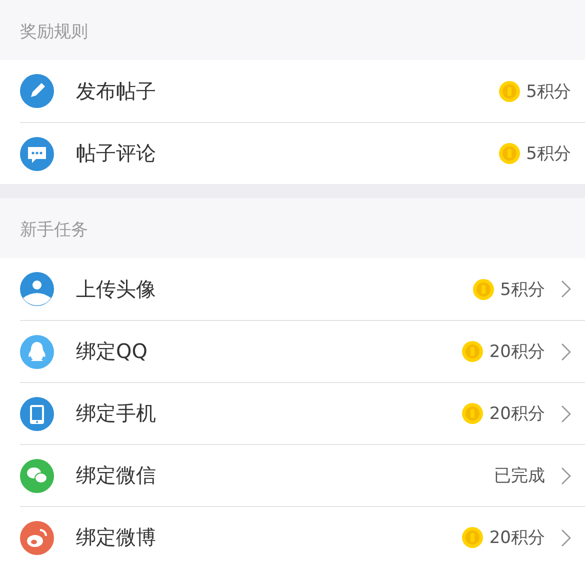  I want to click on status-text: 已完成, so click(519, 476).